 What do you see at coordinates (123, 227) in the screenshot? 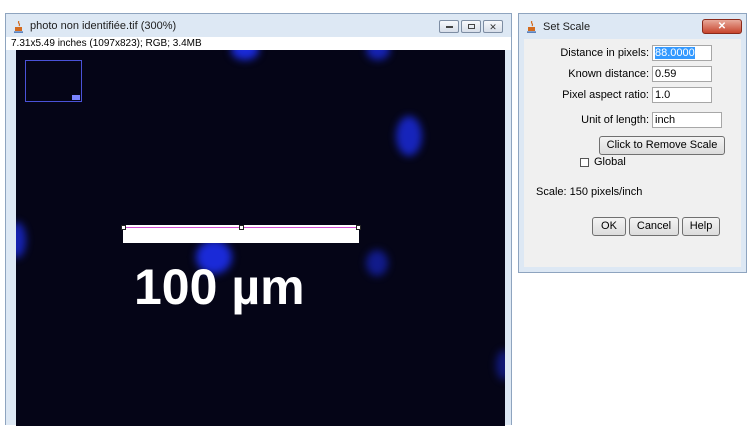
I see `selection-handle-start` at bounding box center [123, 227].